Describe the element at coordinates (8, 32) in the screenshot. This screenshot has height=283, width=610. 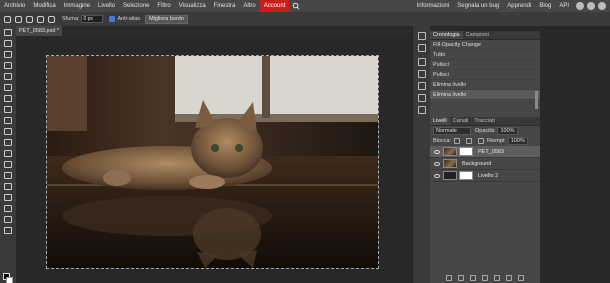
I see `move-tool-icon` at that location.